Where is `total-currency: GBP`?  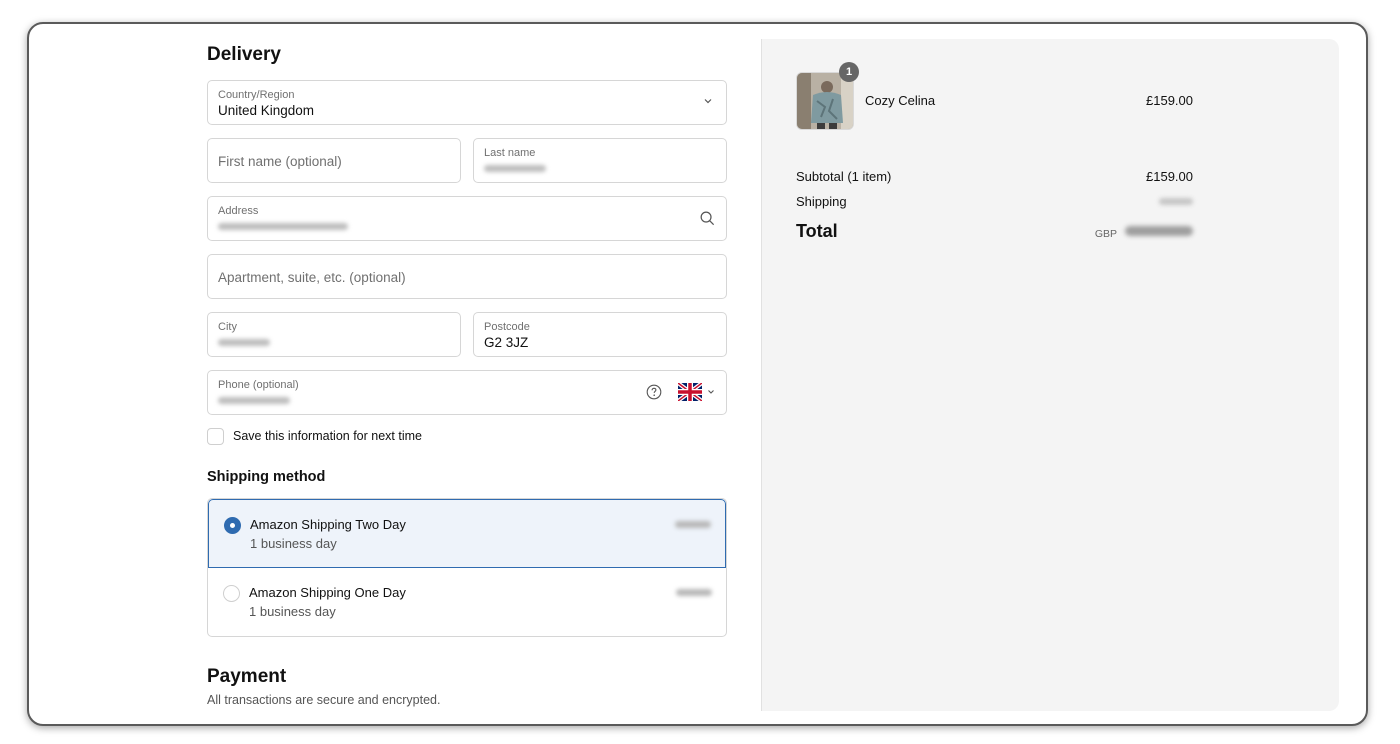
total-currency: GBP is located at coordinates (1105, 234).